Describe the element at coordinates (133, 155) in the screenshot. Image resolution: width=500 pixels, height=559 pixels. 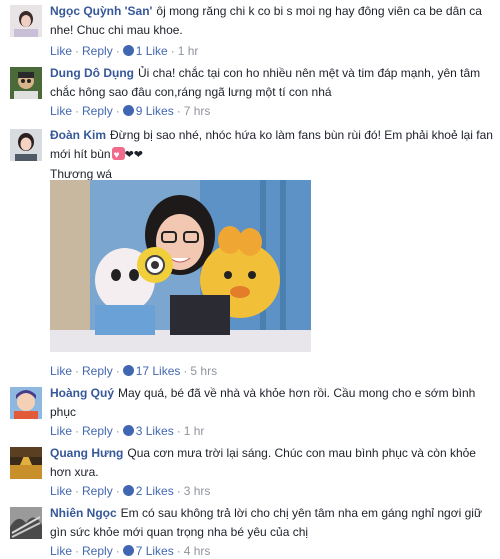
I see `black-hearts-emoji-icon: ❤❤` at that location.